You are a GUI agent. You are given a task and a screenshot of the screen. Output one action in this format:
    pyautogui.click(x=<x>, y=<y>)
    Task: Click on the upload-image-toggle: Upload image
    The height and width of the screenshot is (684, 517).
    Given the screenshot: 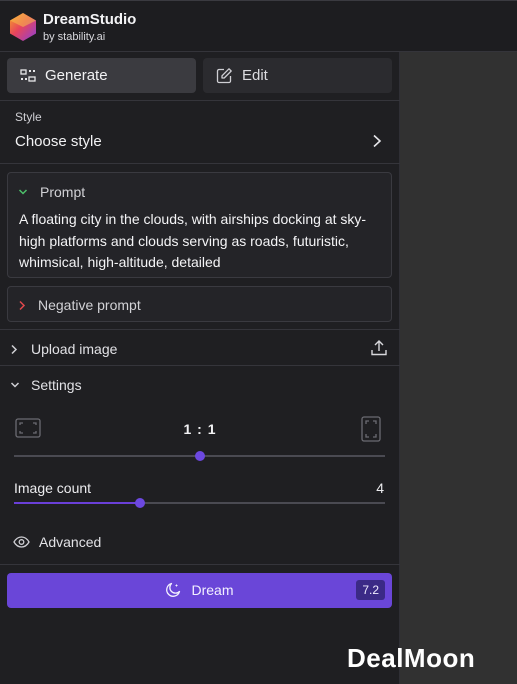 What is the action you would take?
    pyautogui.click(x=63, y=349)
    